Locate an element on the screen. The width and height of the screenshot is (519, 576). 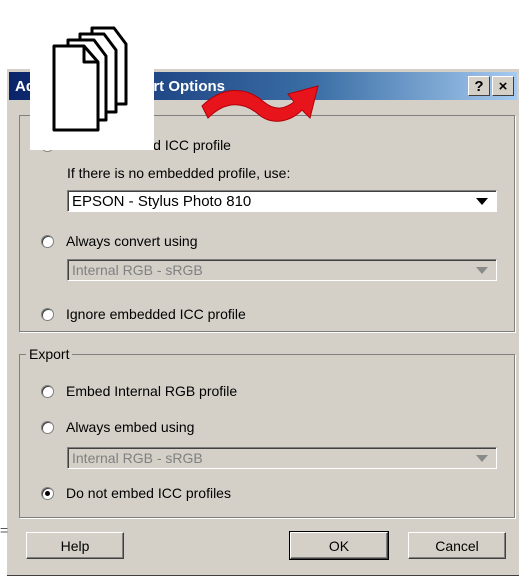
help-title-button: ? is located at coordinates (479, 86).